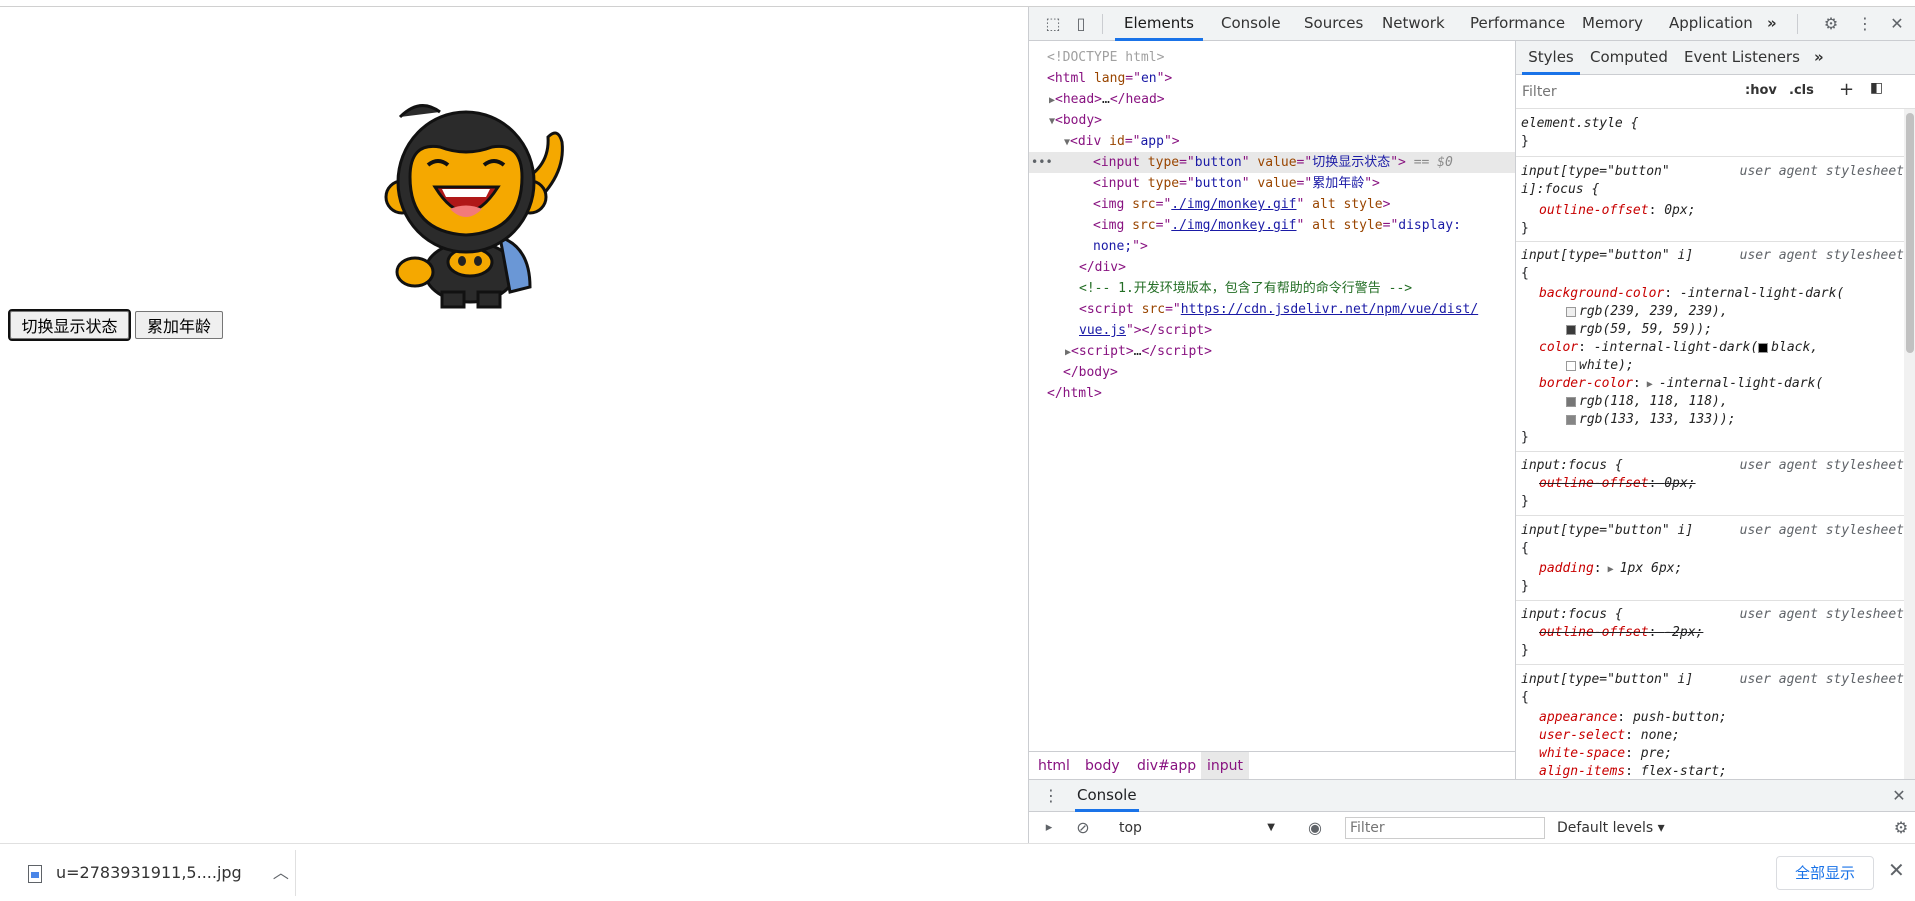  Describe the element at coordinates (1801, 90) in the screenshot. I see `cls-button: .cls` at that location.